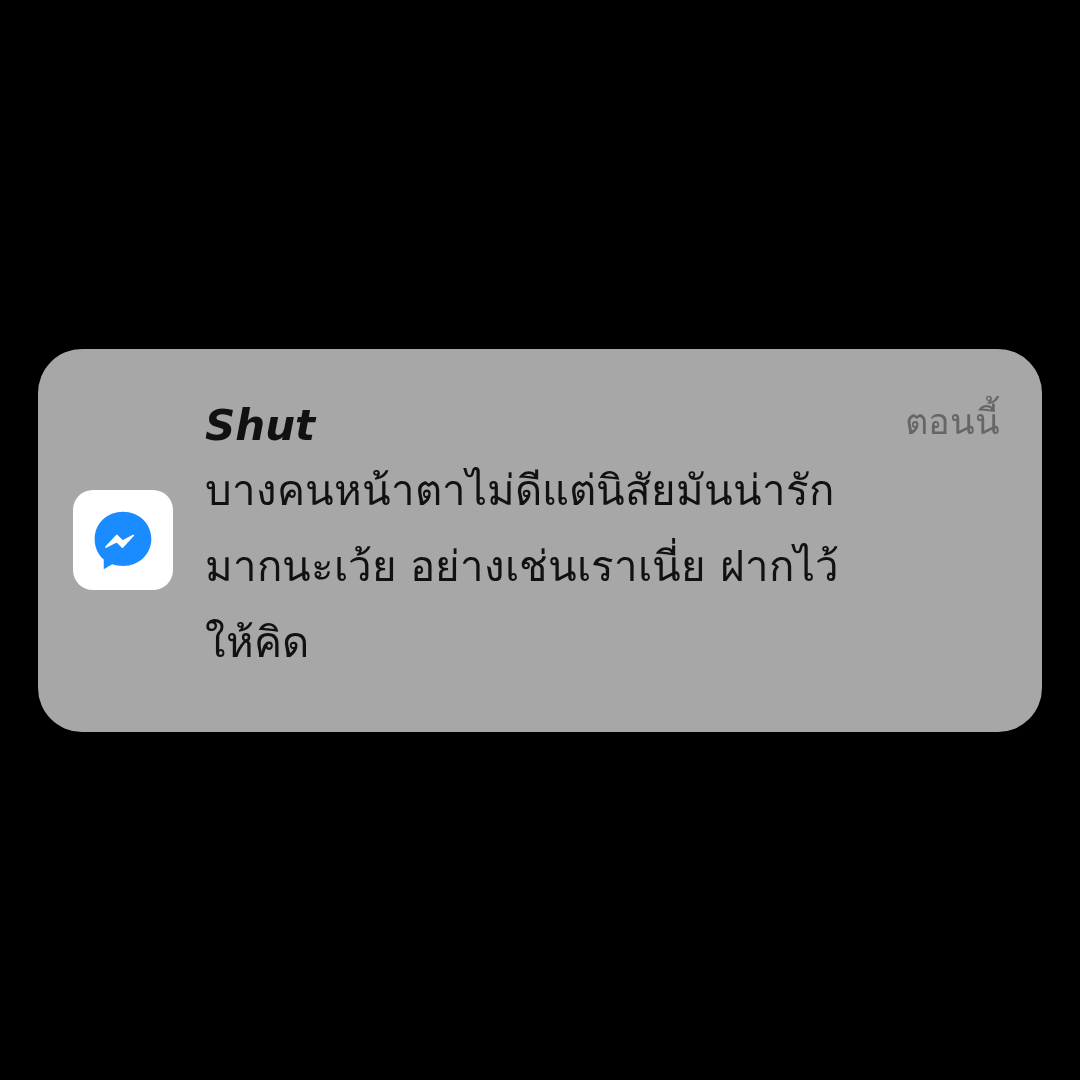  I want to click on chat-bubble-icon, so click(123, 540).